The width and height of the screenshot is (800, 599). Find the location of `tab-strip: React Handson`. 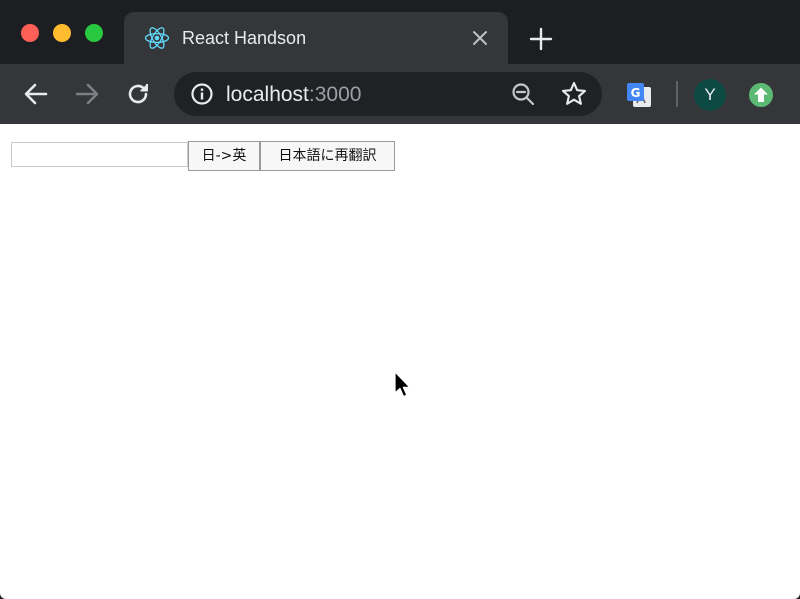

tab-strip: React Handson is located at coordinates (400, 32).